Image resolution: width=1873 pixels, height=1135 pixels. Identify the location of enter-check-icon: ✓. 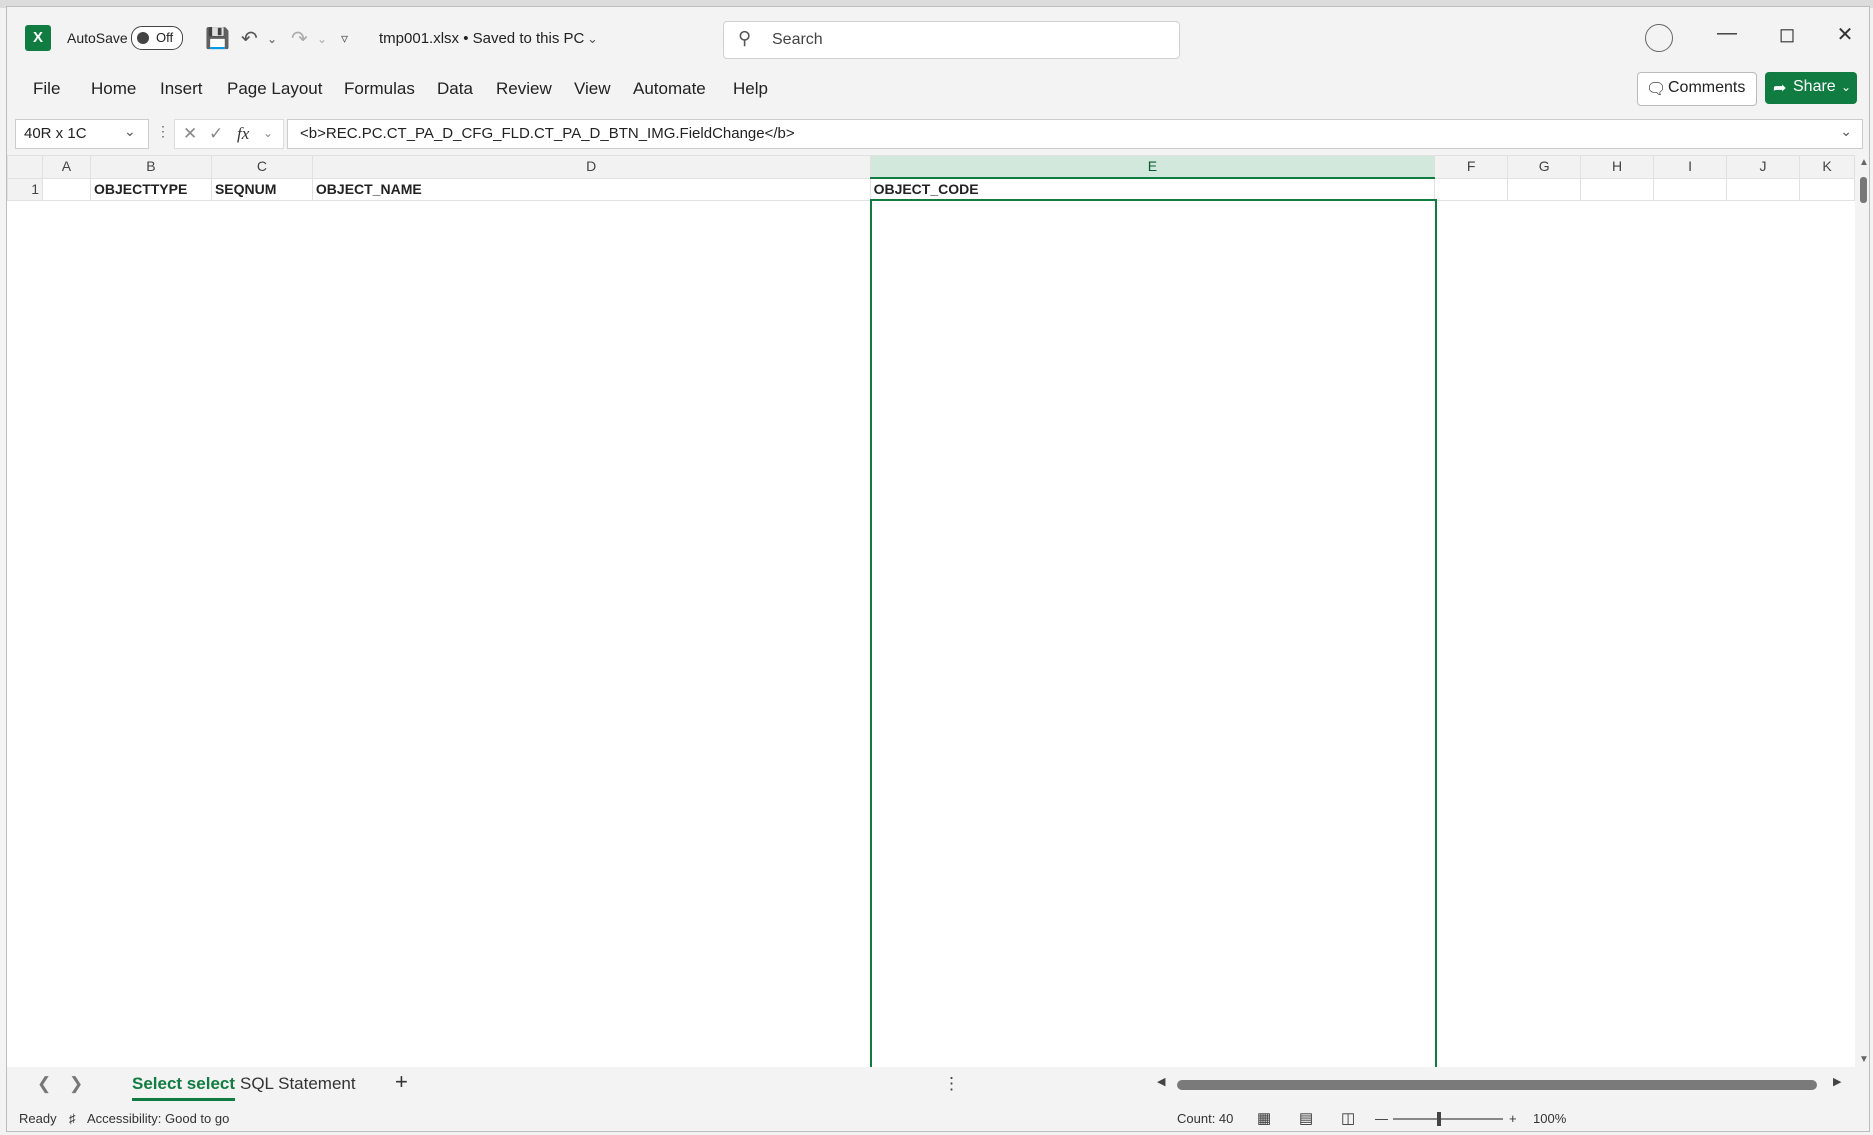
(216, 134).